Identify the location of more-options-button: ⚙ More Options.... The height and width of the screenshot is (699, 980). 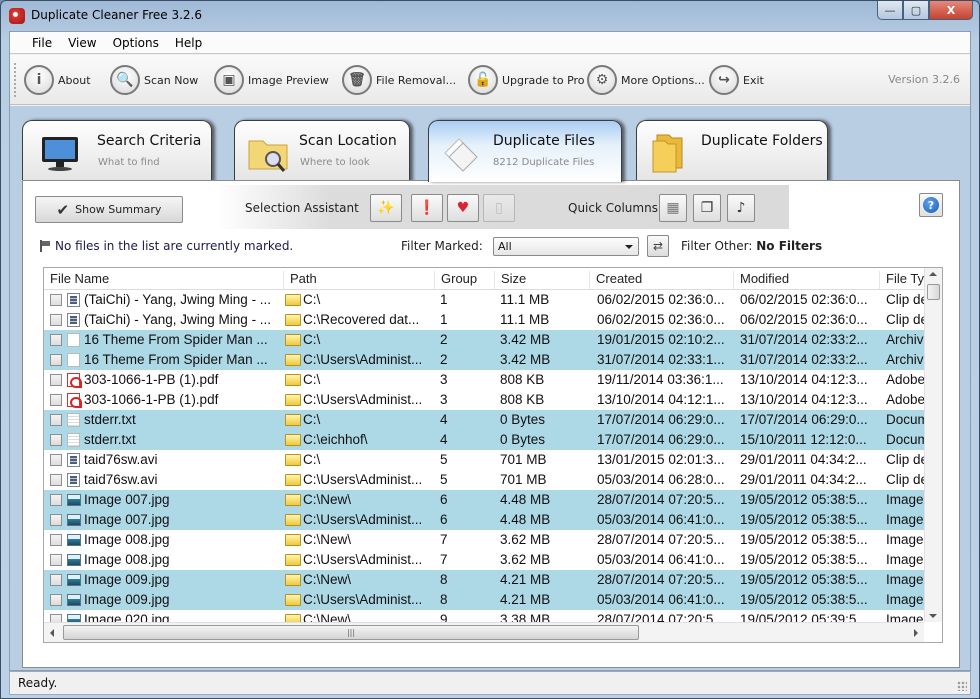
(646, 80).